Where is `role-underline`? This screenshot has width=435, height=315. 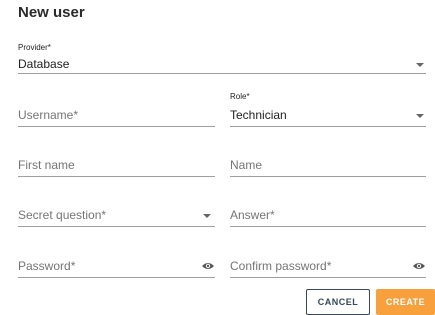
role-underline is located at coordinates (328, 126).